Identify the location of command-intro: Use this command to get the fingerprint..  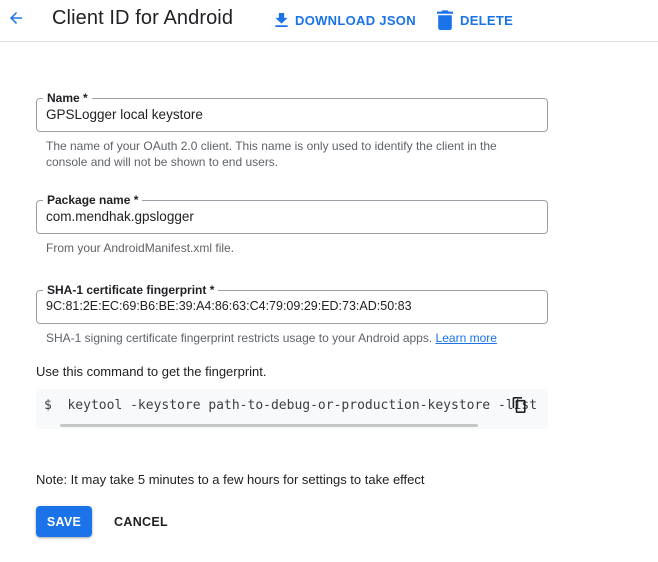
(151, 371).